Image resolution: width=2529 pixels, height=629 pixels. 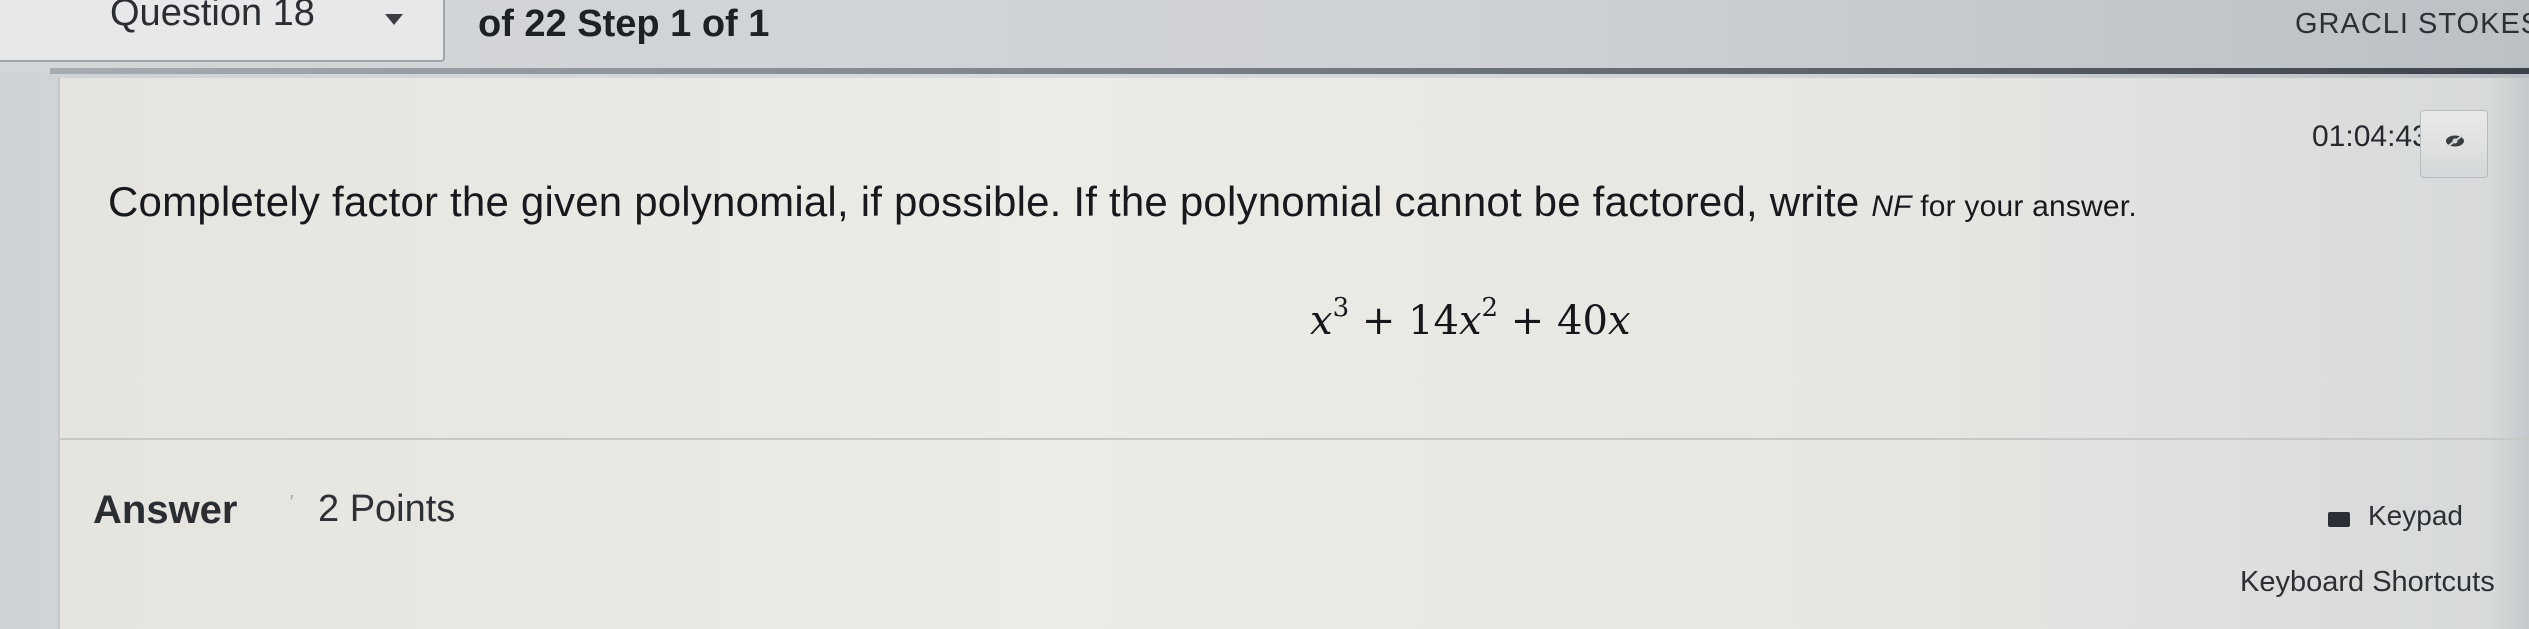 What do you see at coordinates (1341, 308) in the screenshot?
I see `term1-exponent: 3` at bounding box center [1341, 308].